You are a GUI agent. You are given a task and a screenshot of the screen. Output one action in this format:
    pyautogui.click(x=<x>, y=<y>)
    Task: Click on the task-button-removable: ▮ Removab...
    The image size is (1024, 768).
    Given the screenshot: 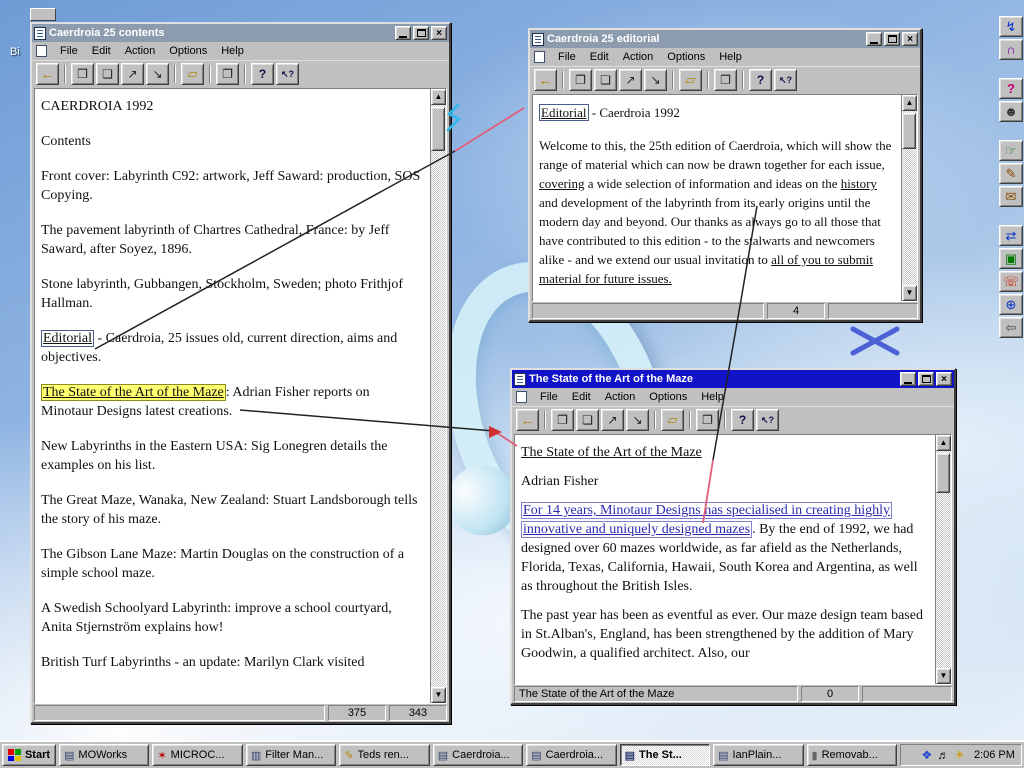 What is the action you would take?
    pyautogui.click(x=851, y=755)
    